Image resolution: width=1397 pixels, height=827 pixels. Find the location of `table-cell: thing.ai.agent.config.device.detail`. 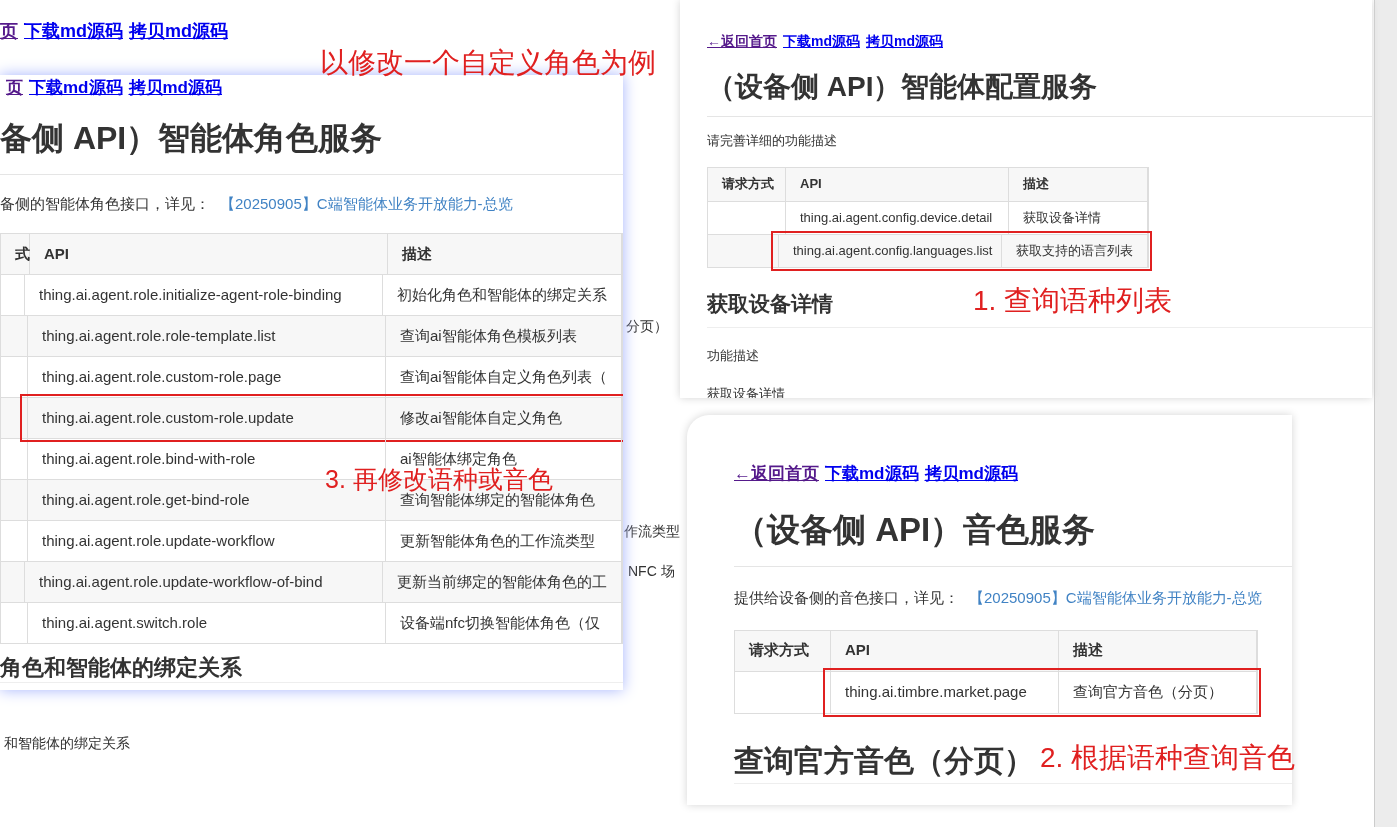

table-cell: thing.ai.agent.config.device.detail is located at coordinates (897, 217).